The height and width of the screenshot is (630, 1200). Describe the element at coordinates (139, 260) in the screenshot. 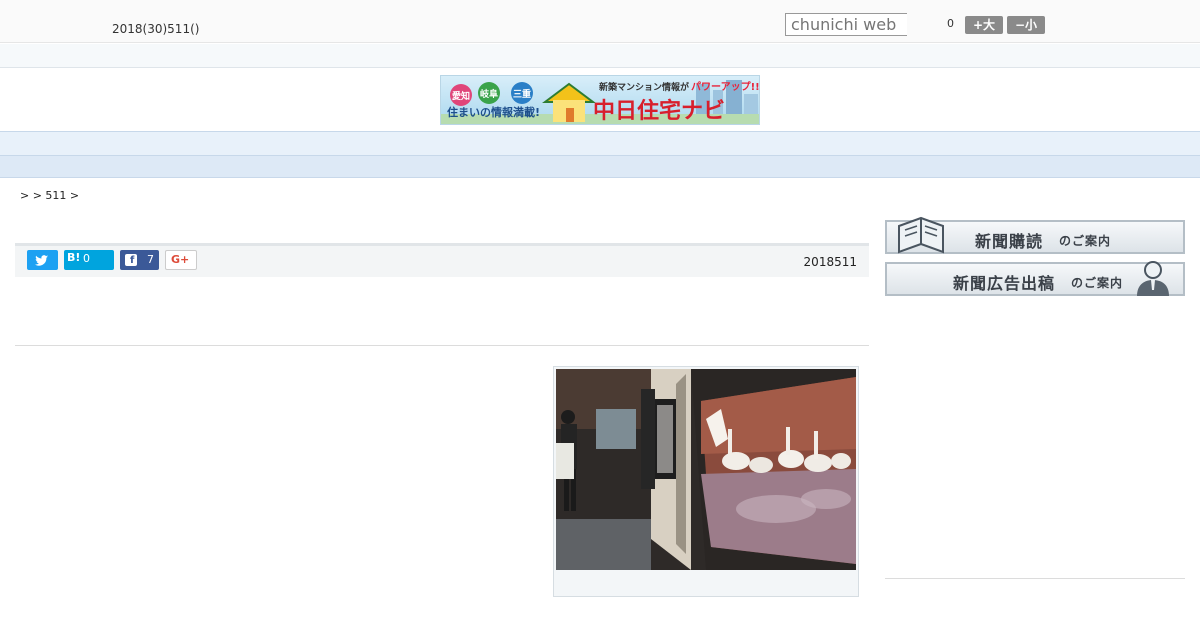

I see `facebook-share-button: f 7` at that location.